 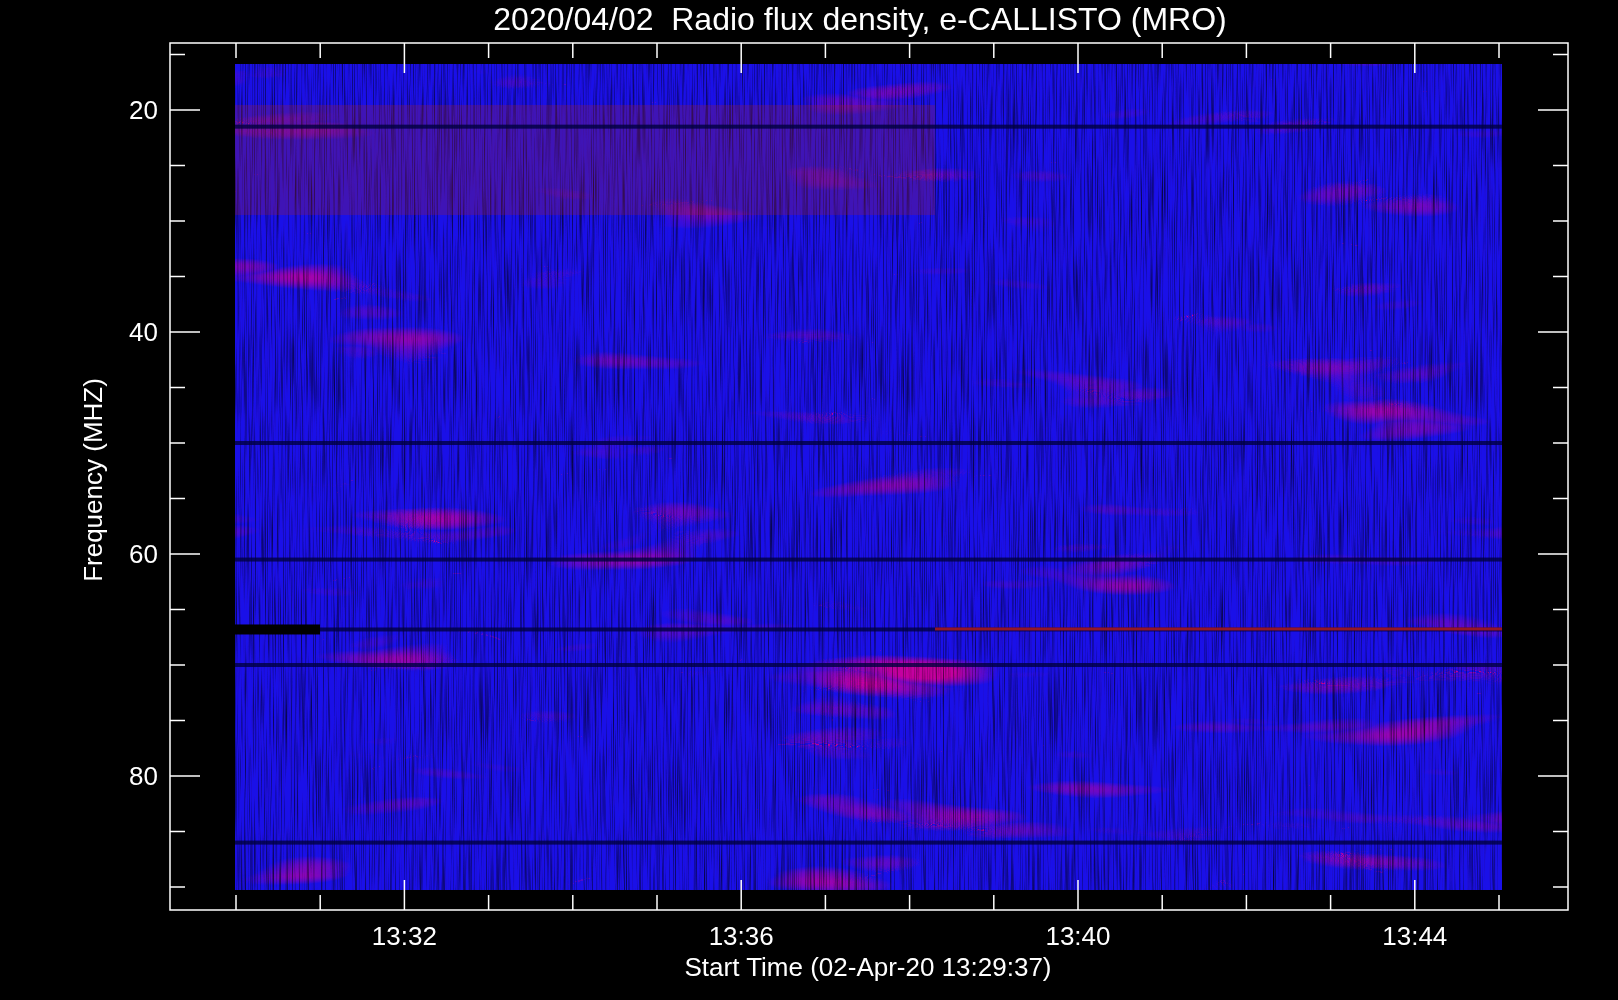 What do you see at coordinates (868, 967) in the screenshot?
I see `x-axis-label: Start Time (02-Apr-20 13:29:37)` at bounding box center [868, 967].